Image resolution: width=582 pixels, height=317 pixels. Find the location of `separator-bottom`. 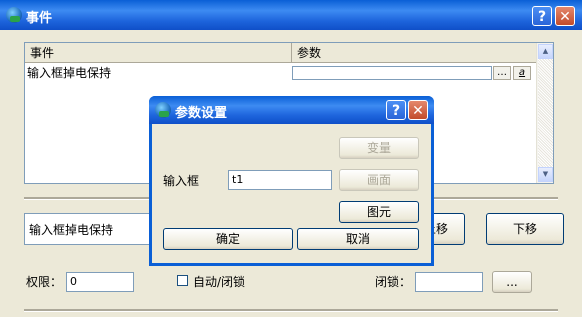

separator-bottom is located at coordinates (291, 310).